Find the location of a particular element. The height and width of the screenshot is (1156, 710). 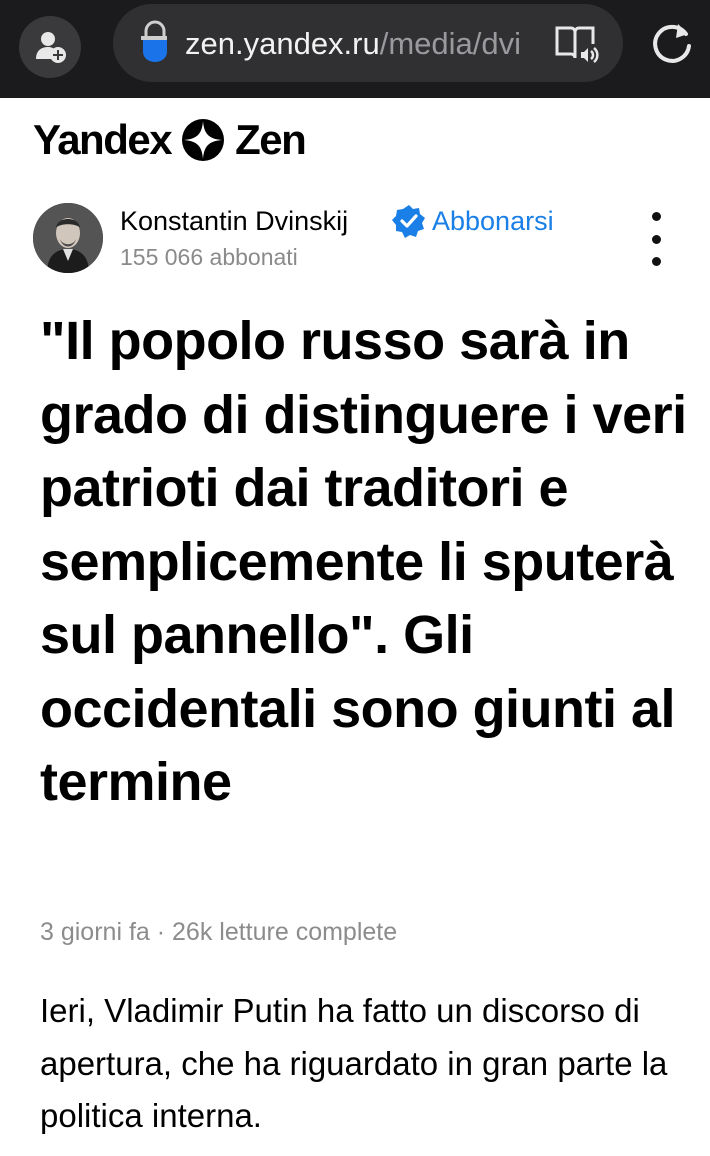

url-text: zen.yandex.ru/media/dvi is located at coordinates (365, 44).